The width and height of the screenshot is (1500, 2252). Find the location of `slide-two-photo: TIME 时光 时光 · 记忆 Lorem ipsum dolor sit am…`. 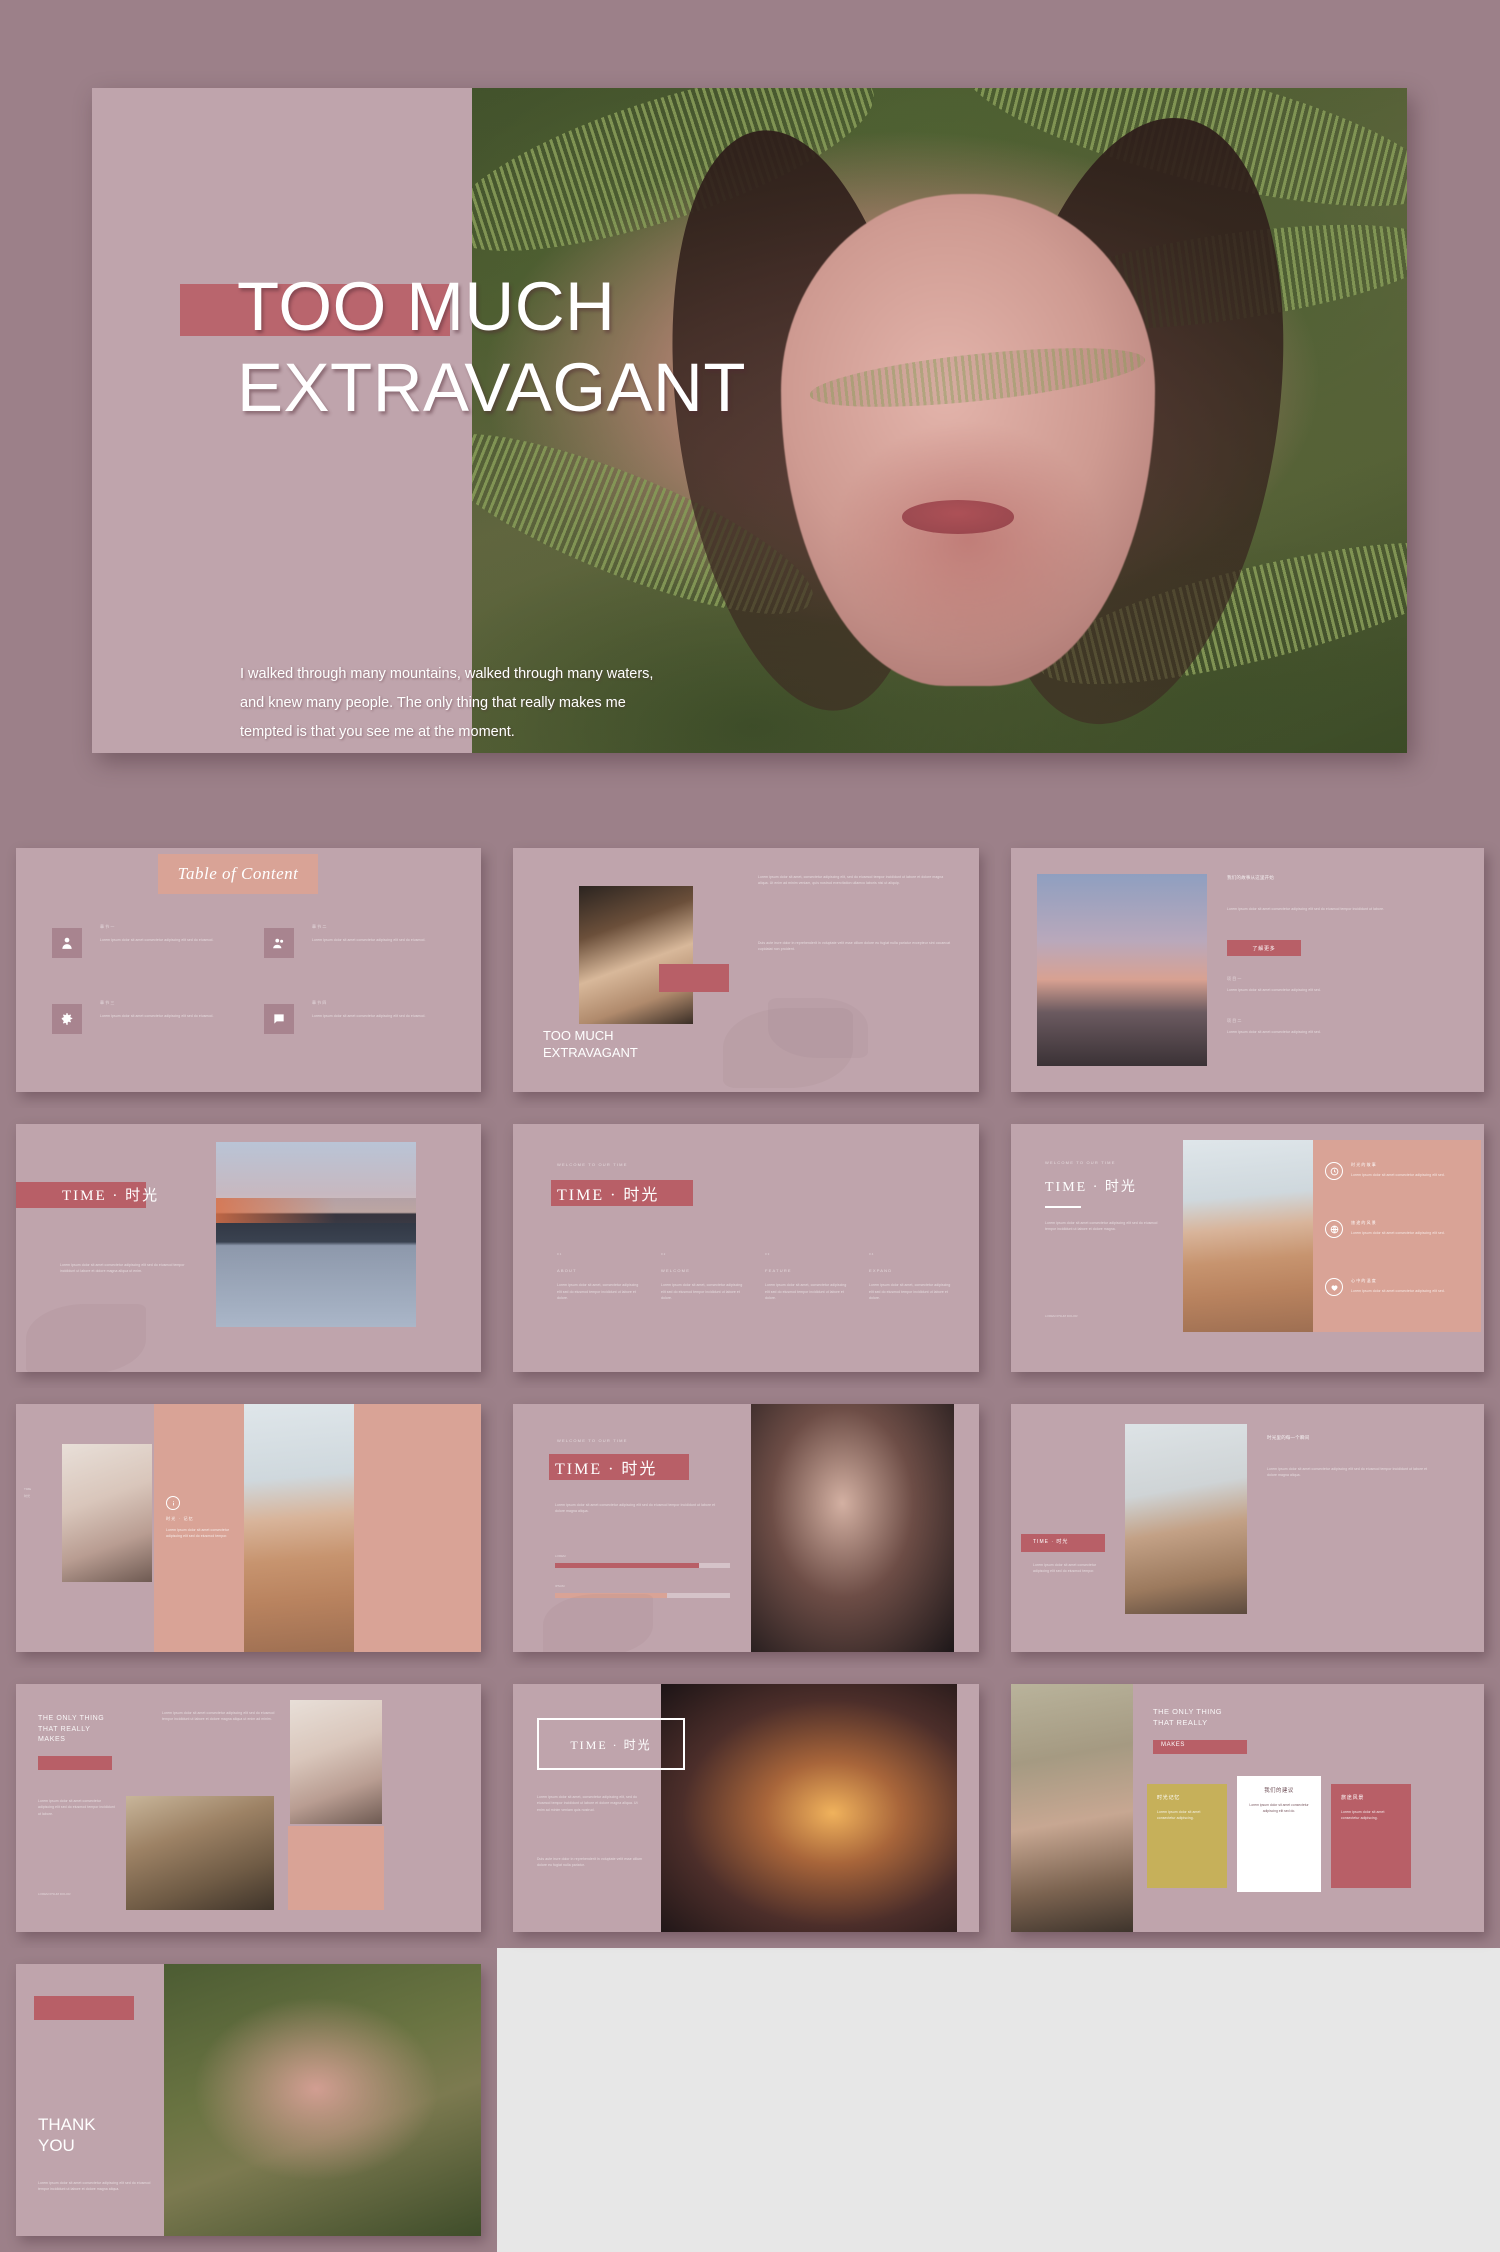

slide-two-photo: TIME 时光 时光 · 记忆 Lorem ipsum dolor sit am… is located at coordinates (248, 1528).